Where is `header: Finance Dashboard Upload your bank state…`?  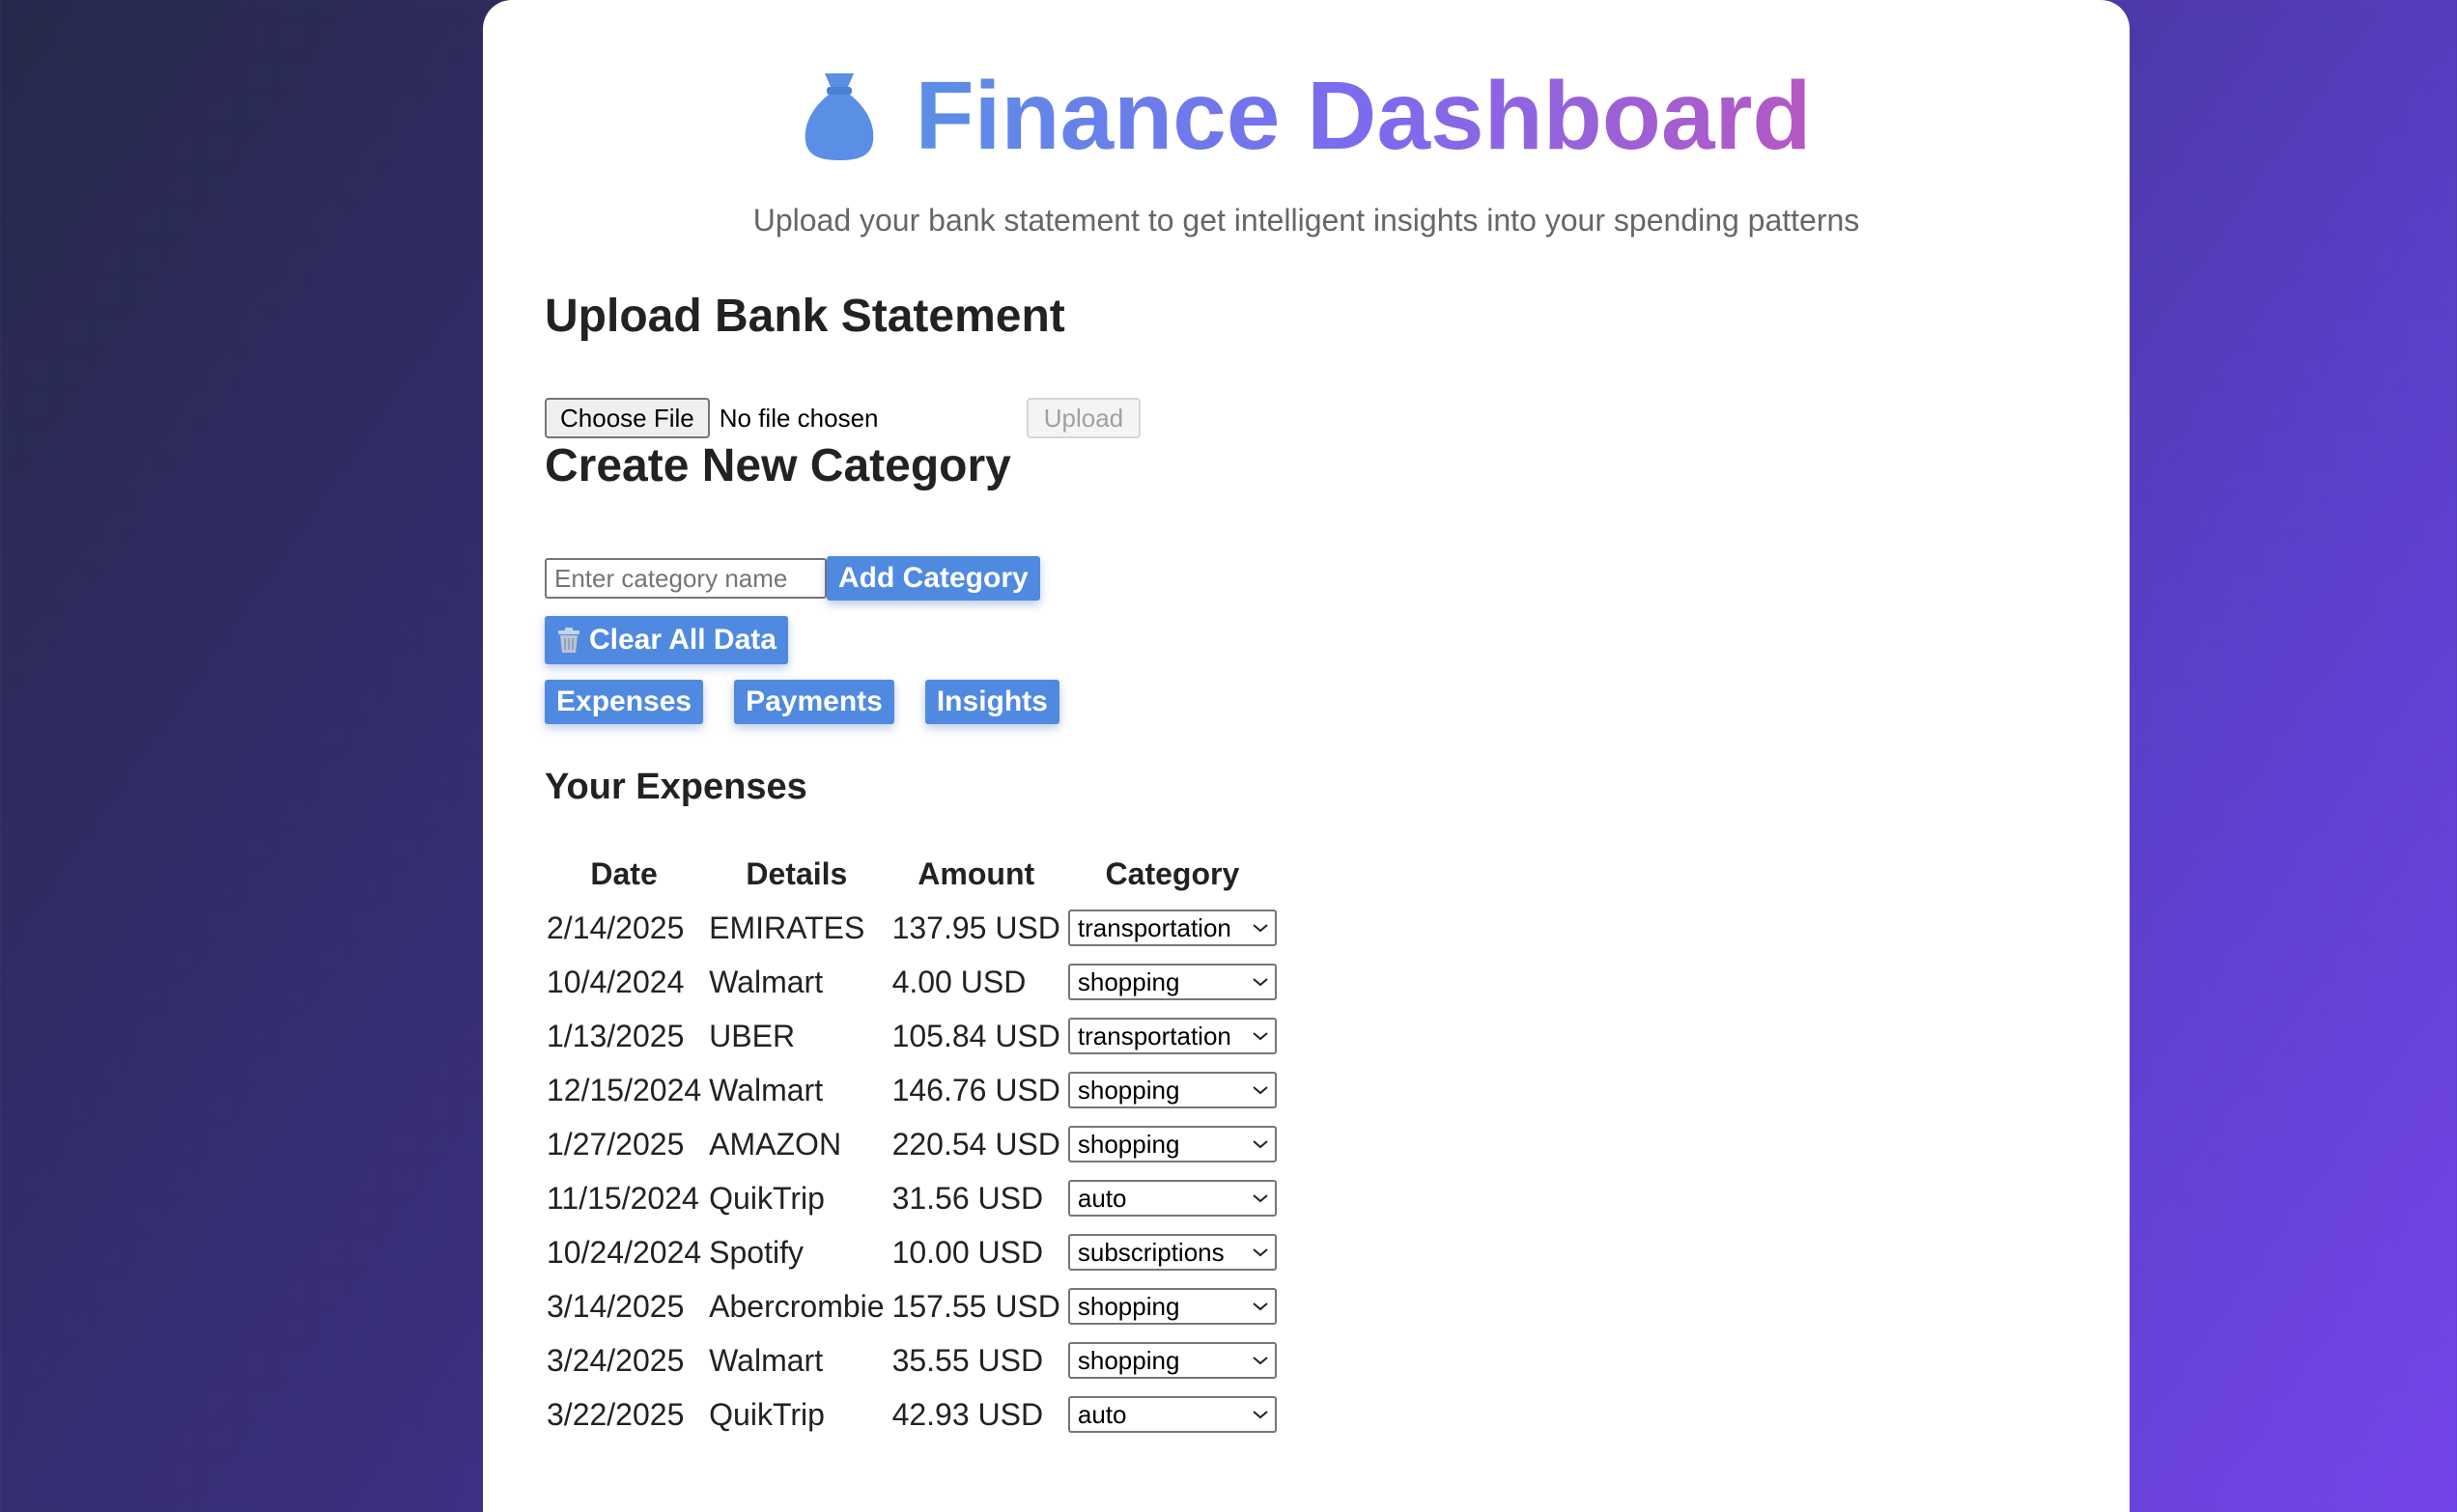 header: Finance Dashboard Upload your bank state… is located at coordinates (1306, 119).